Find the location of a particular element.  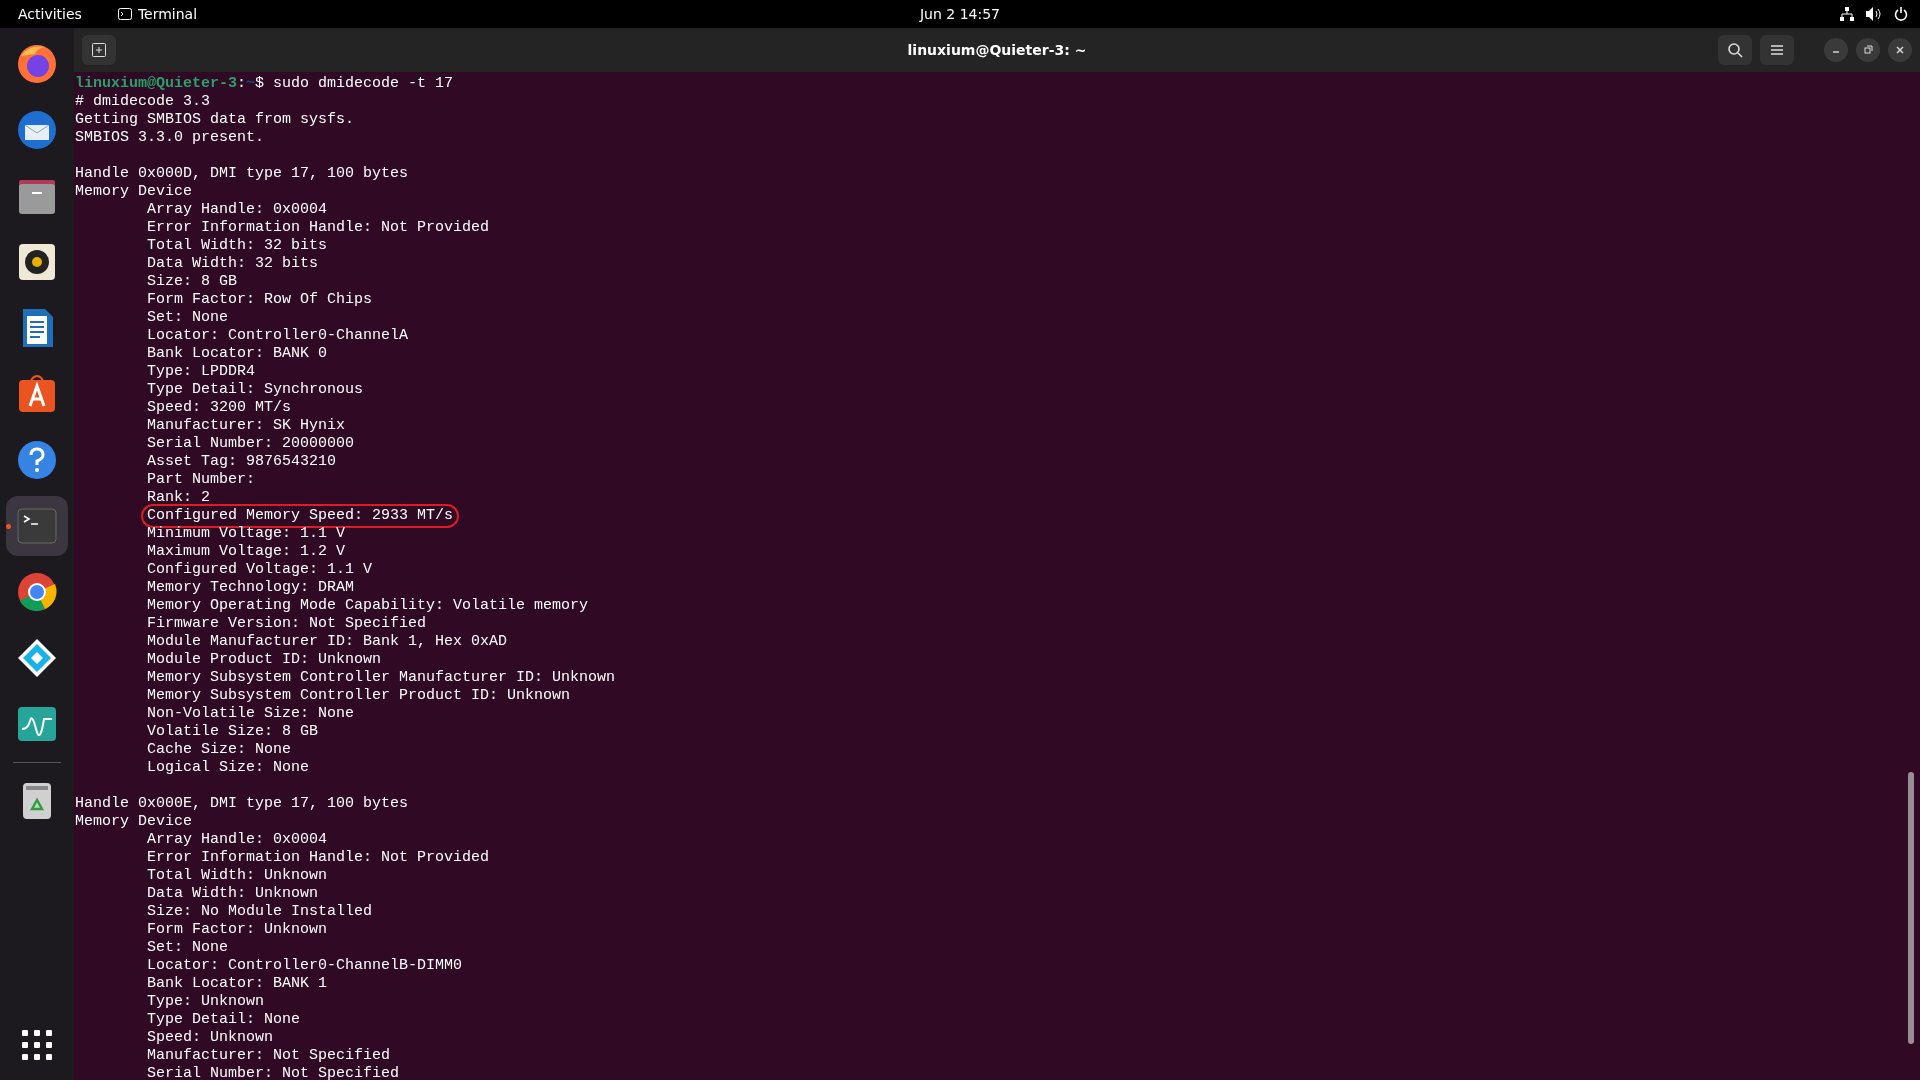

output-line: Data Width: 32 bits is located at coordinates (233, 264).